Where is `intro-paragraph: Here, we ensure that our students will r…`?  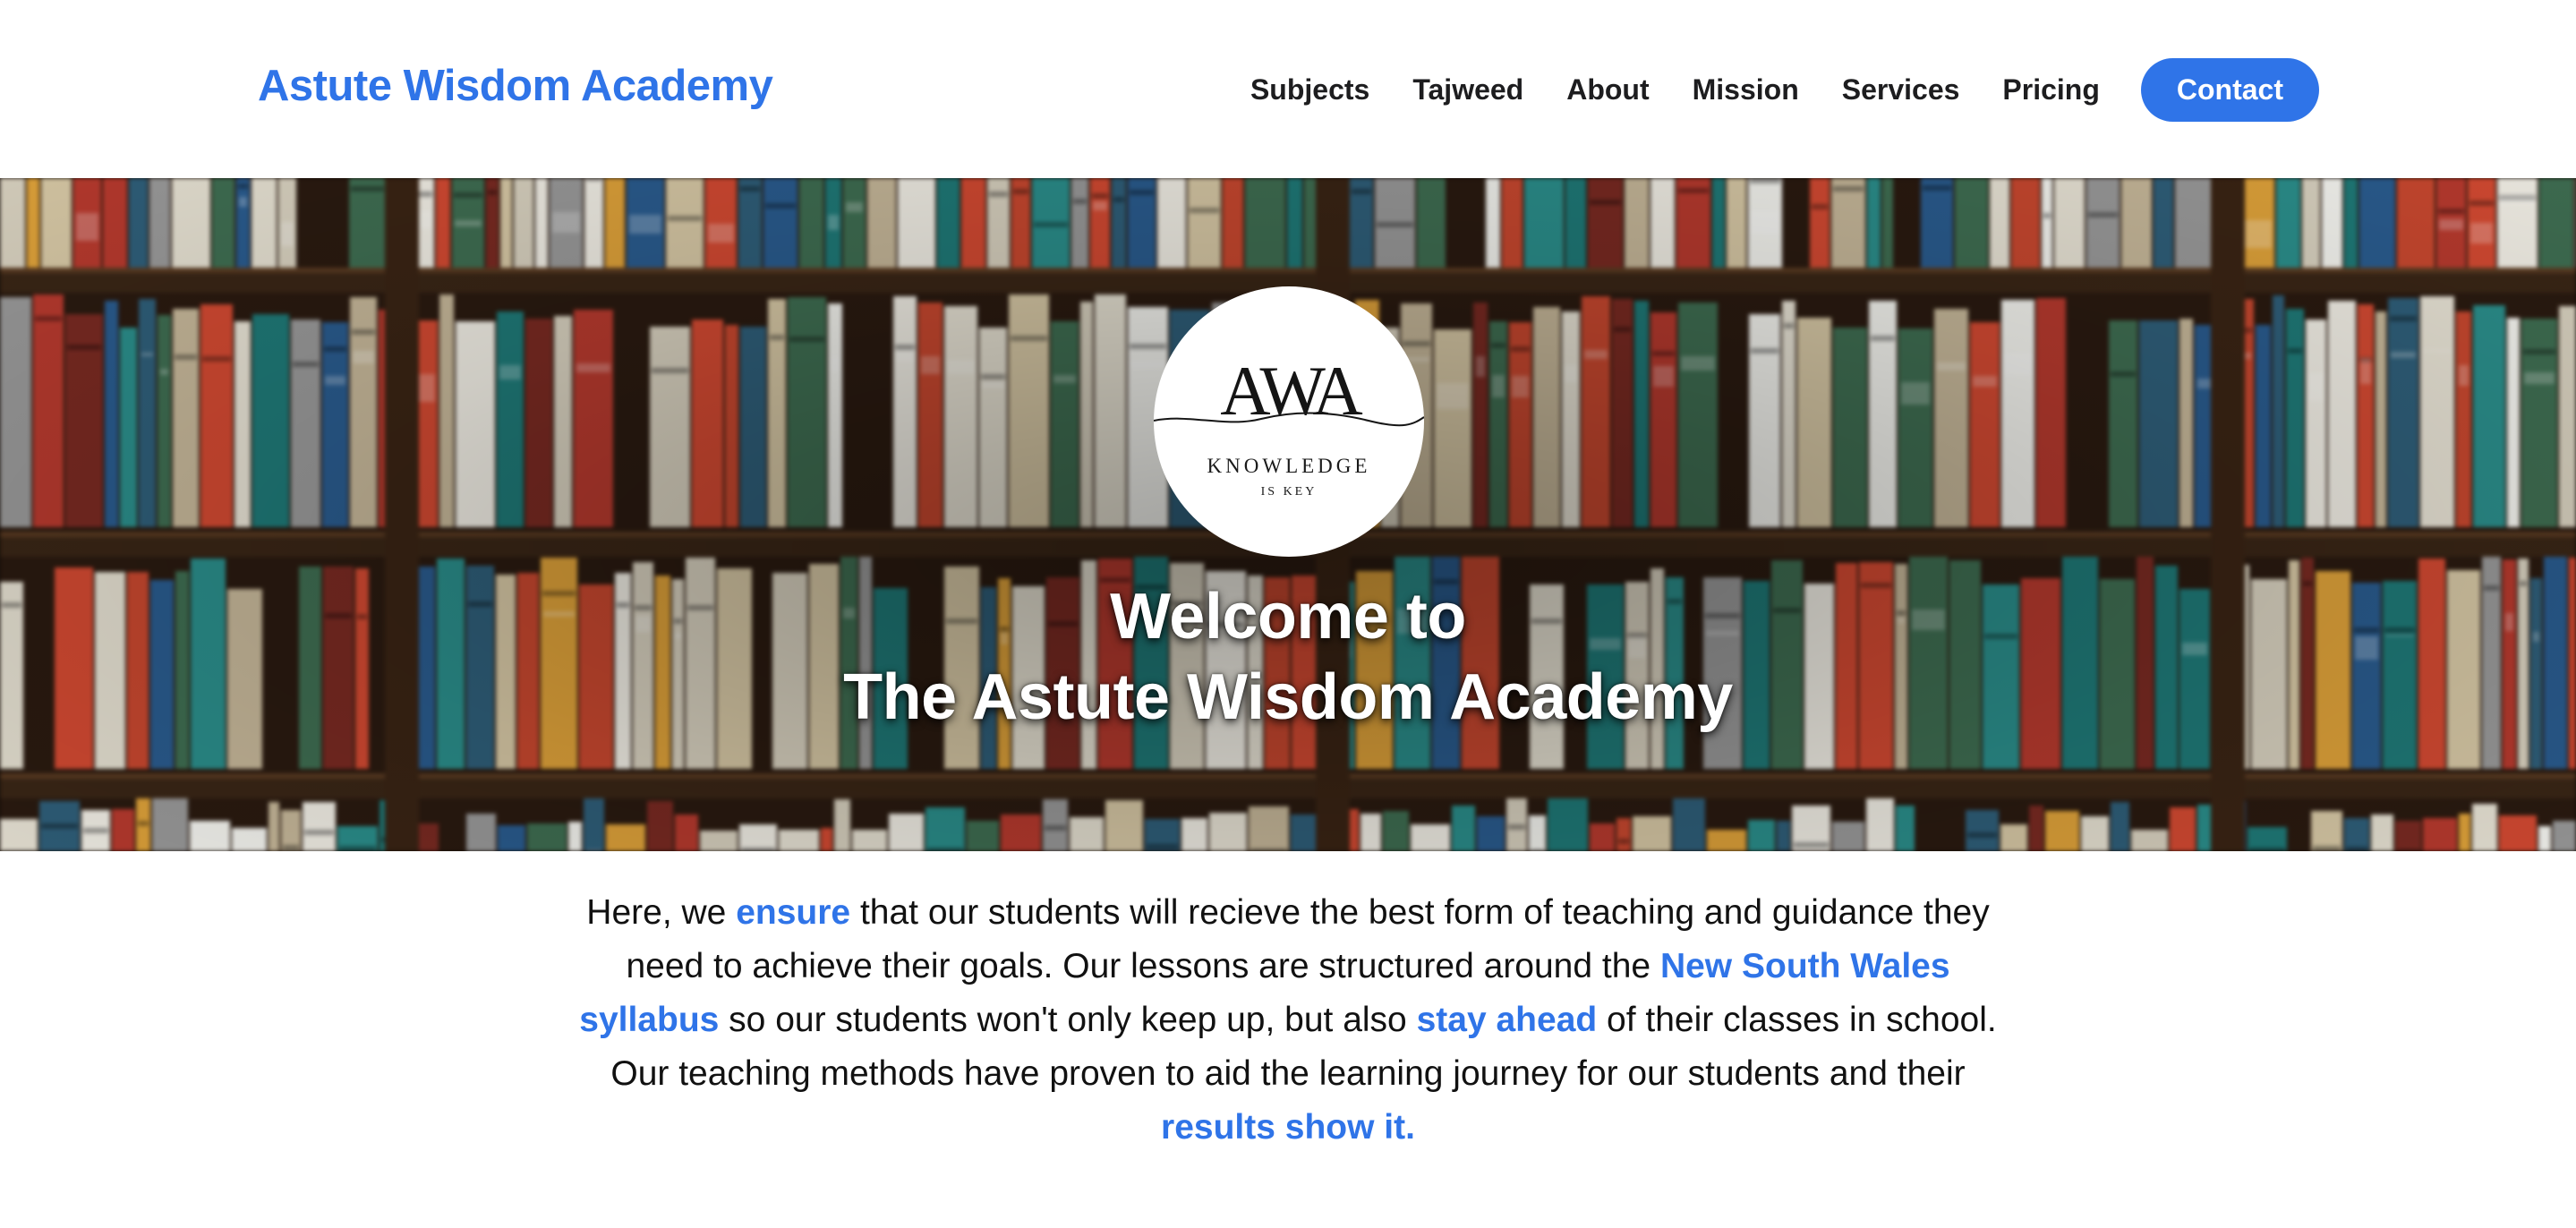 intro-paragraph: Here, we ensure that our students will r… is located at coordinates (1288, 1020).